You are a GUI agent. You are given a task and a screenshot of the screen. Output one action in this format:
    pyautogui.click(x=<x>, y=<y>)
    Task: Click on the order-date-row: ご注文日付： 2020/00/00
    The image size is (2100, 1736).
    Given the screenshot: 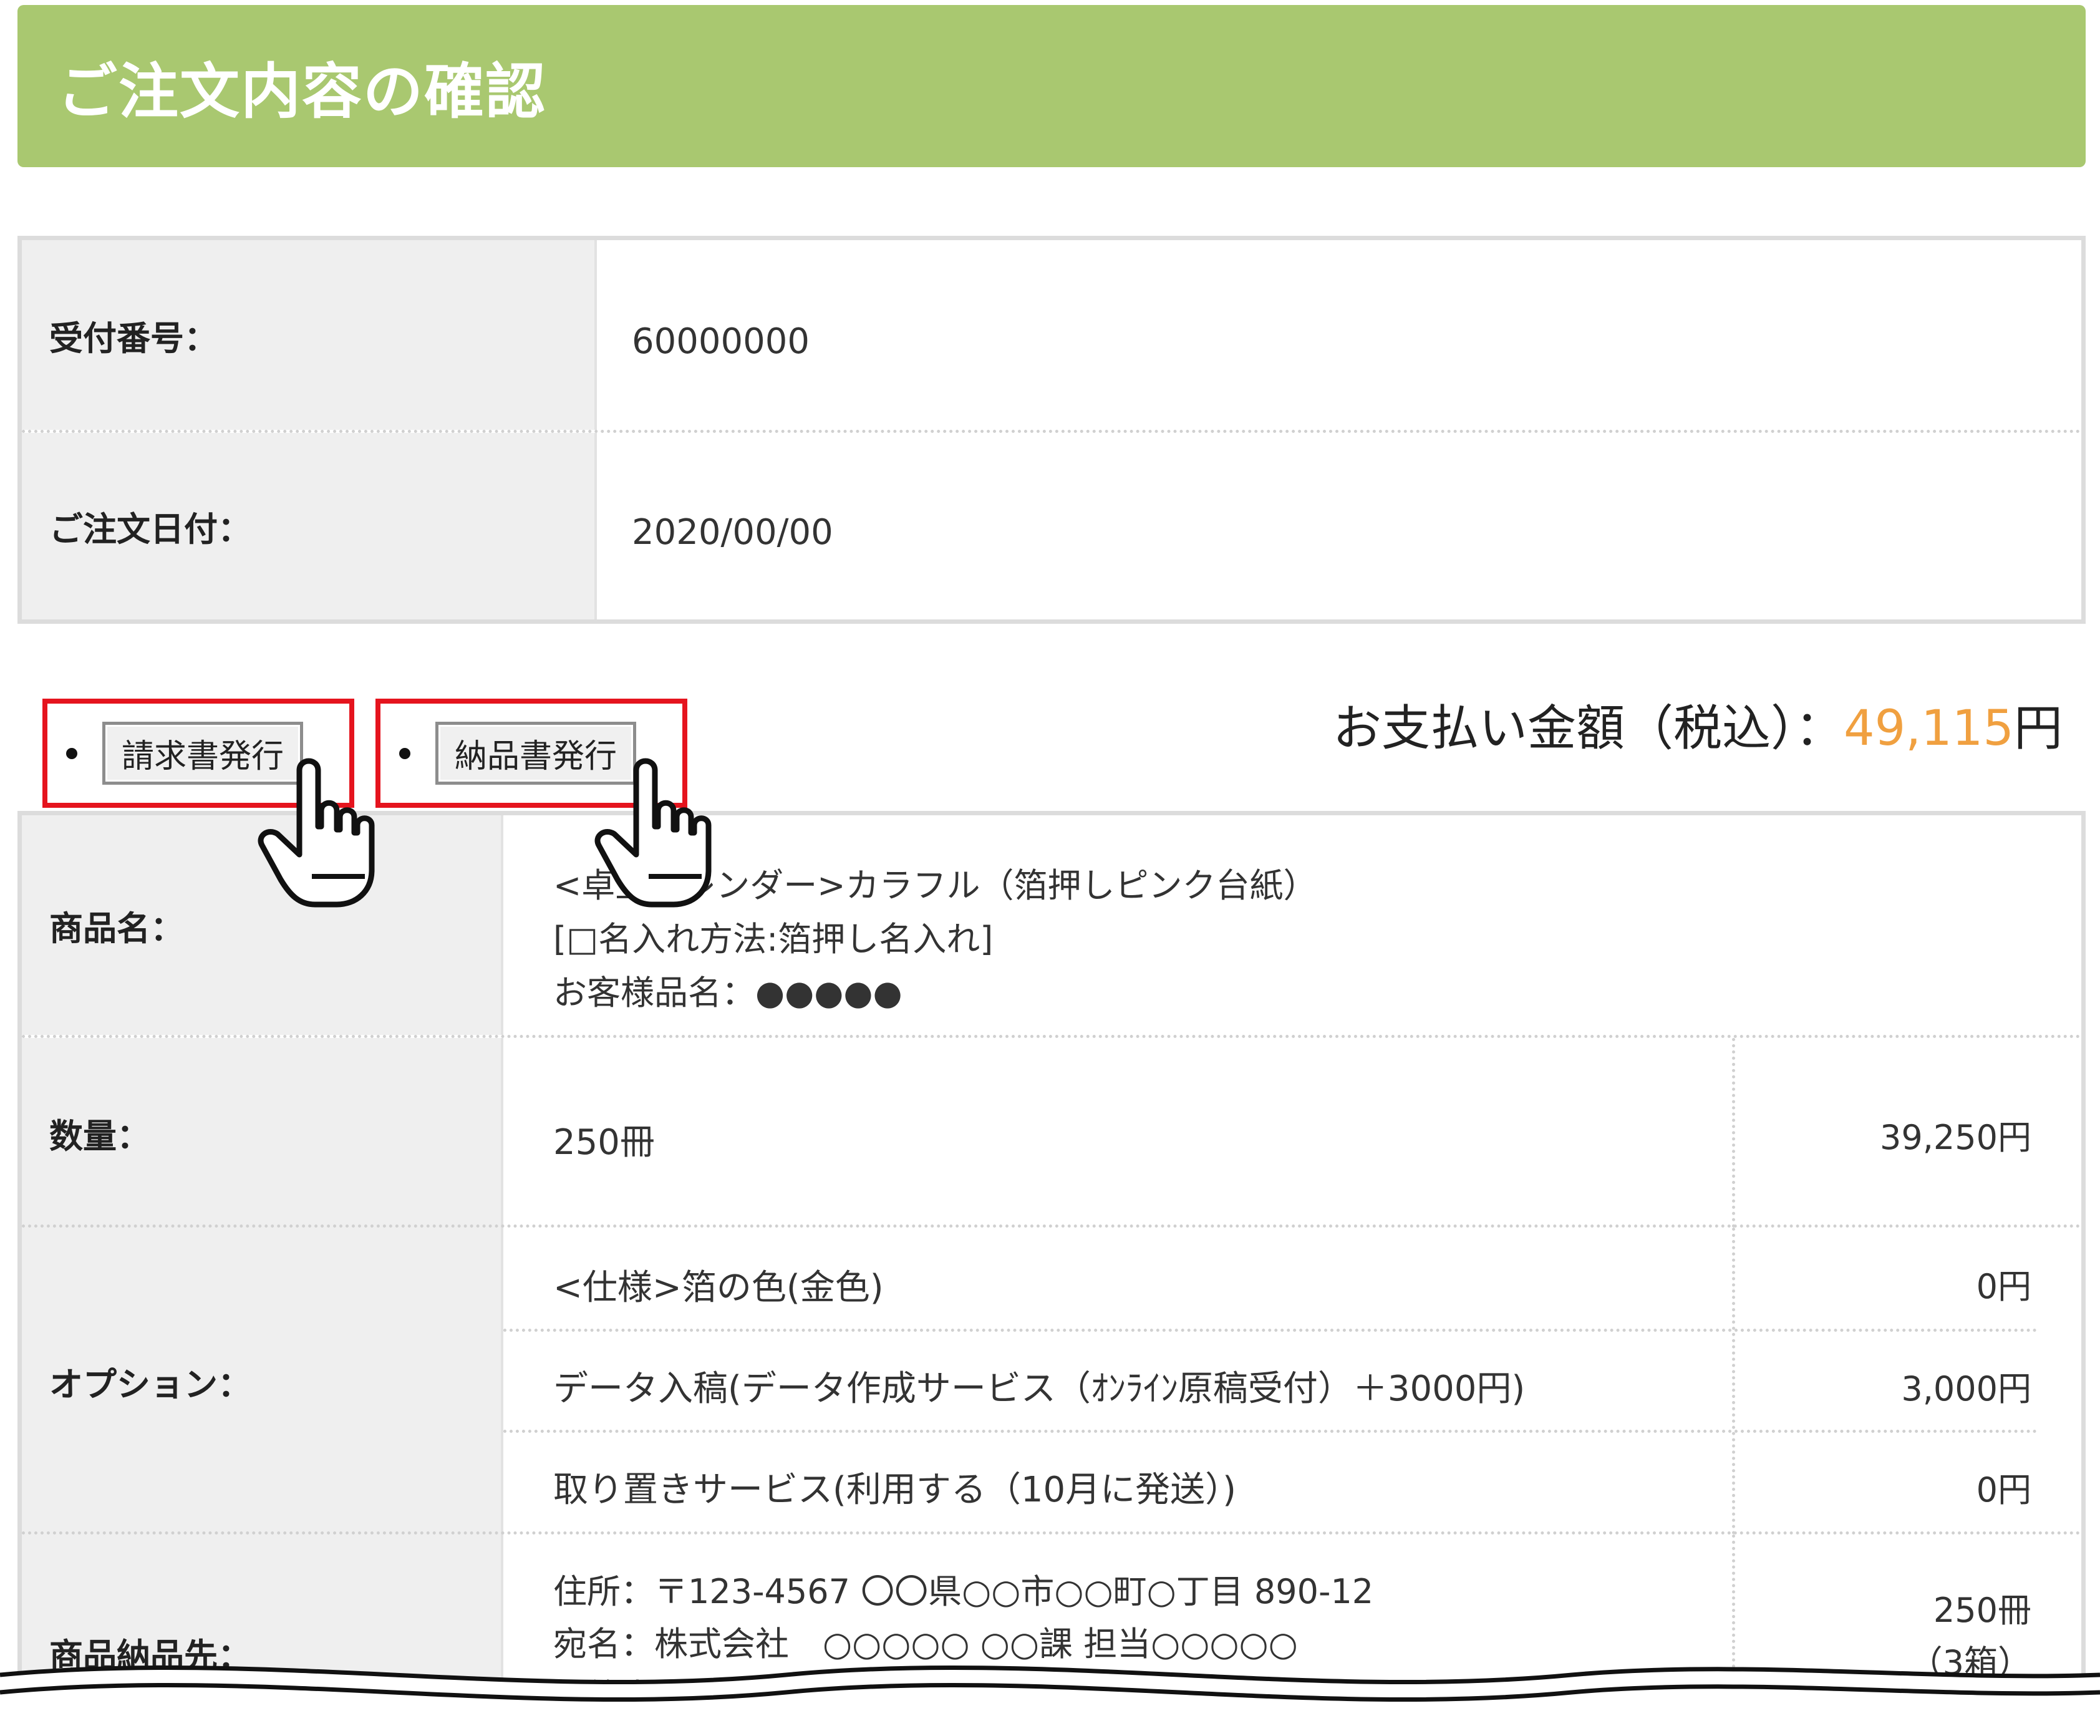 What is the action you would take?
    pyautogui.click(x=1051, y=524)
    